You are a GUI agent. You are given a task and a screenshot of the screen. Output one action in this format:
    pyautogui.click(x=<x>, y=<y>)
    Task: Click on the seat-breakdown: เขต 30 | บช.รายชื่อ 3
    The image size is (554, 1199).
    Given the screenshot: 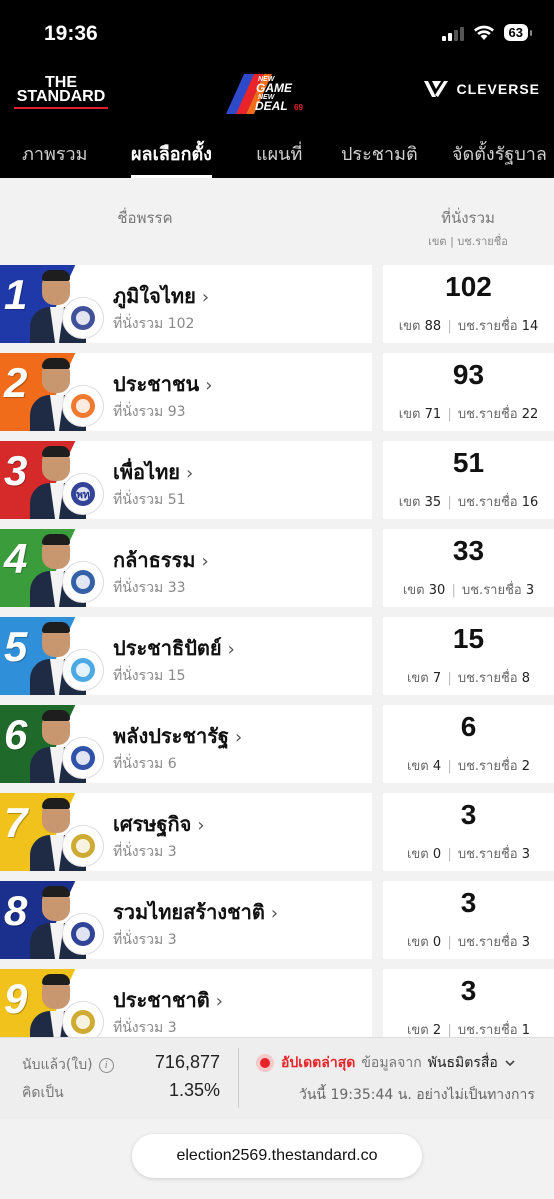 What is the action you would take?
    pyautogui.click(x=468, y=589)
    